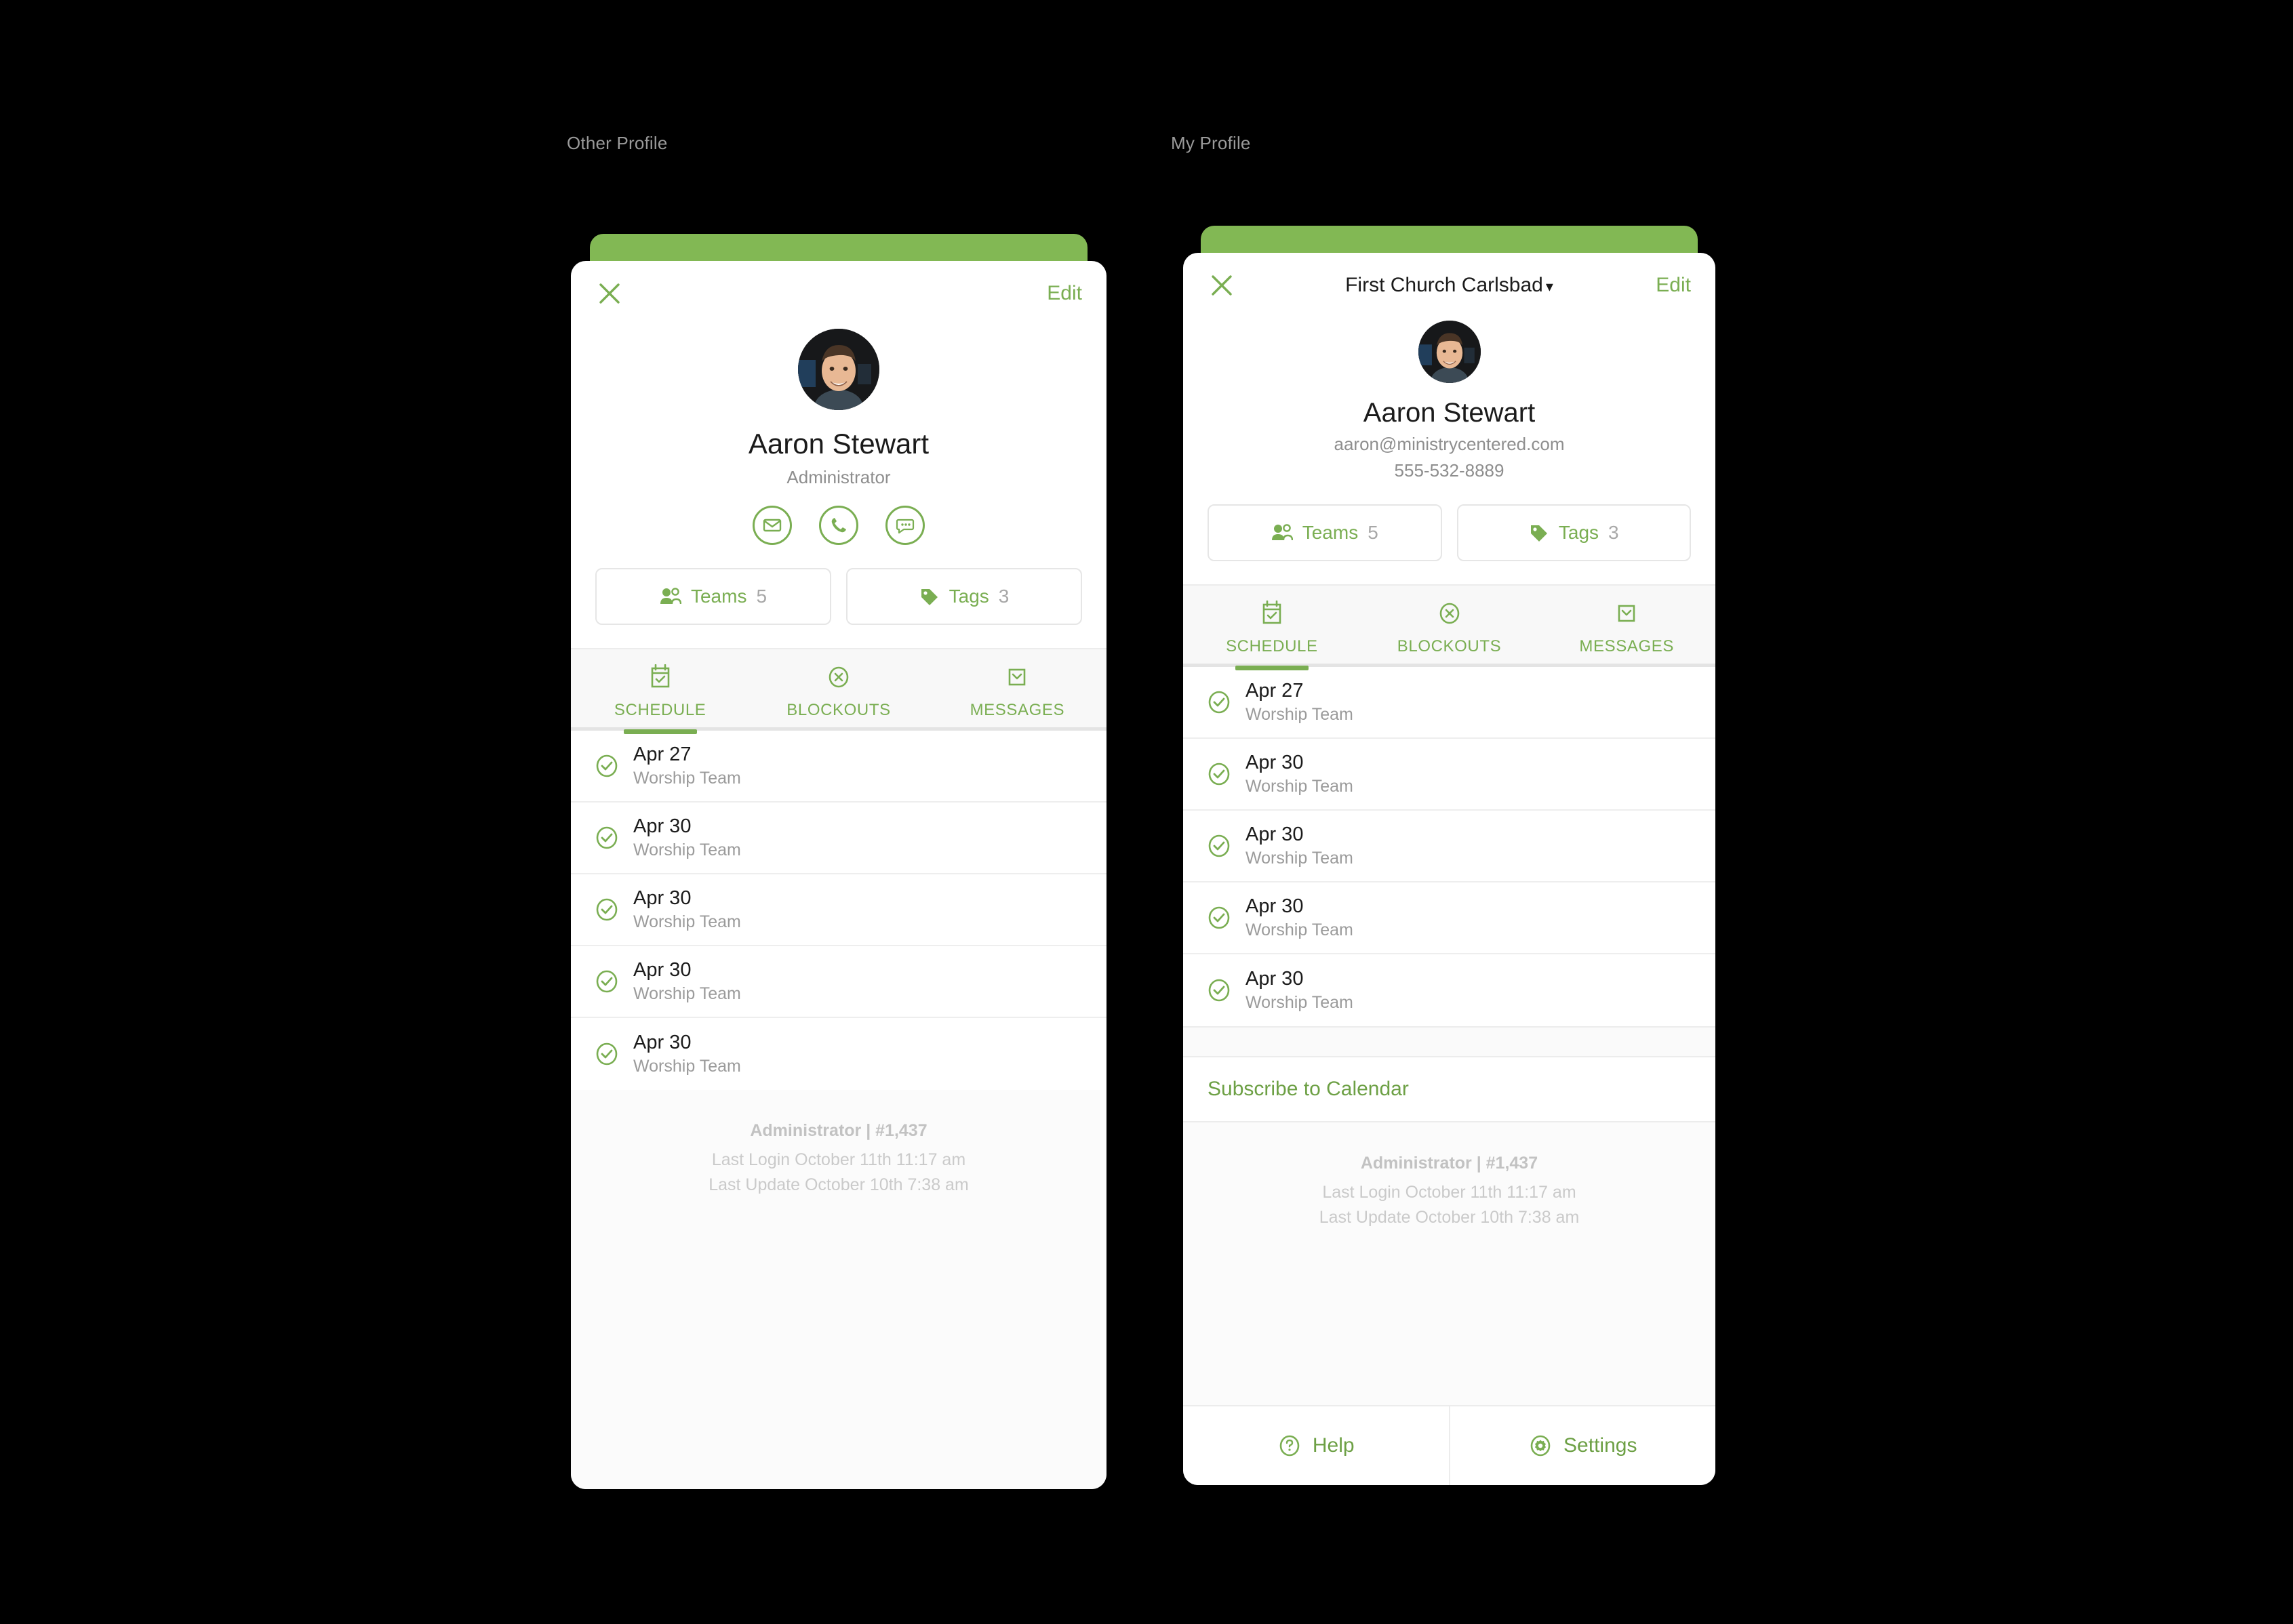 The image size is (2293, 1624). What do you see at coordinates (838, 525) in the screenshot?
I see `phone-icon` at bounding box center [838, 525].